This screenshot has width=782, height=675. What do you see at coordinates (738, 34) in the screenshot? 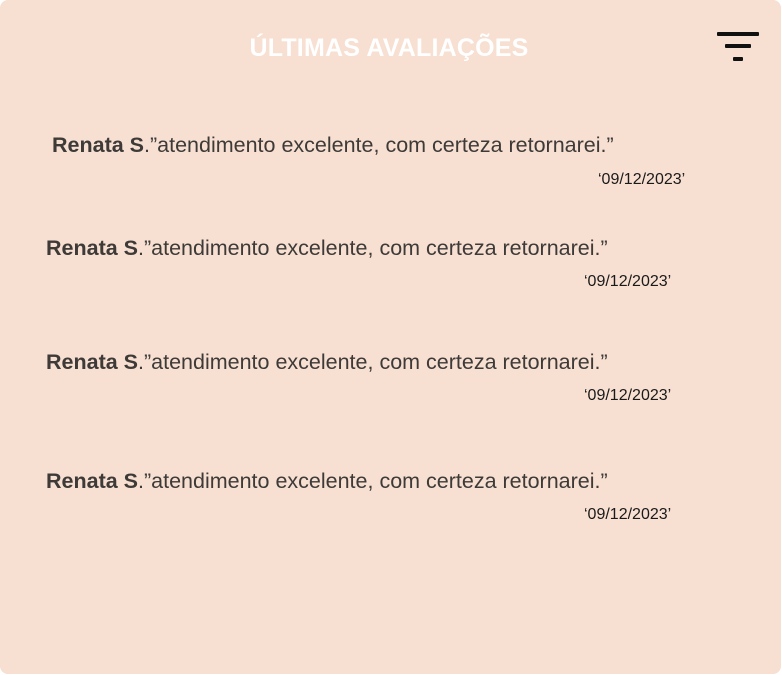
I see `filter-icon` at bounding box center [738, 34].